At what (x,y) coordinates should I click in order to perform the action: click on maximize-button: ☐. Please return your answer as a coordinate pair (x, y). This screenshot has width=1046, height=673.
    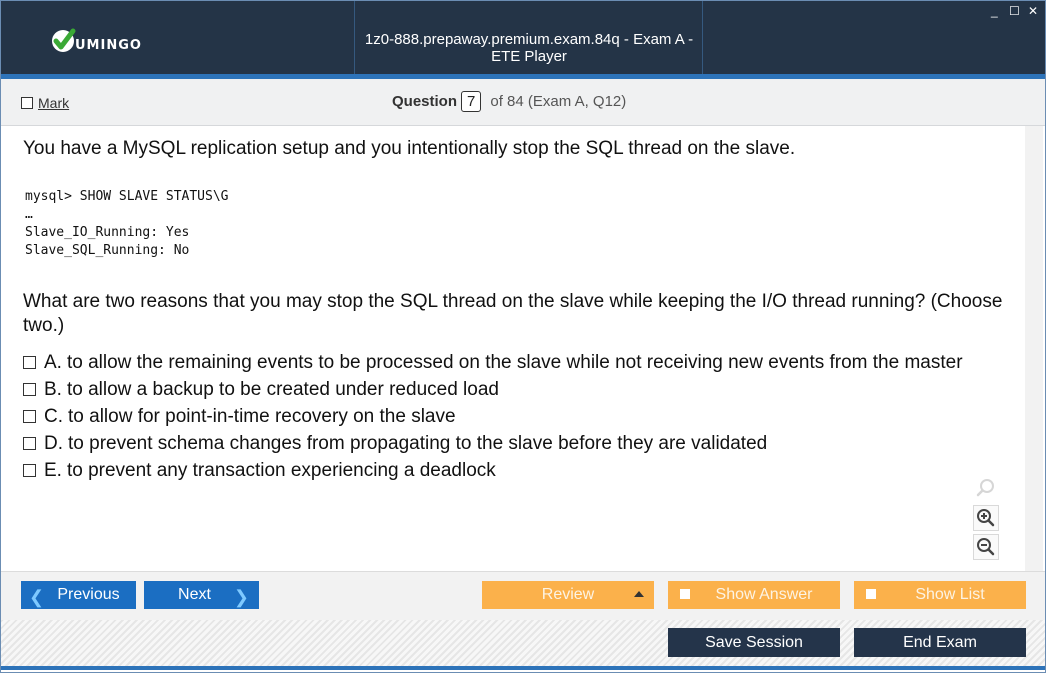
    Looking at the image, I should click on (1014, 11).